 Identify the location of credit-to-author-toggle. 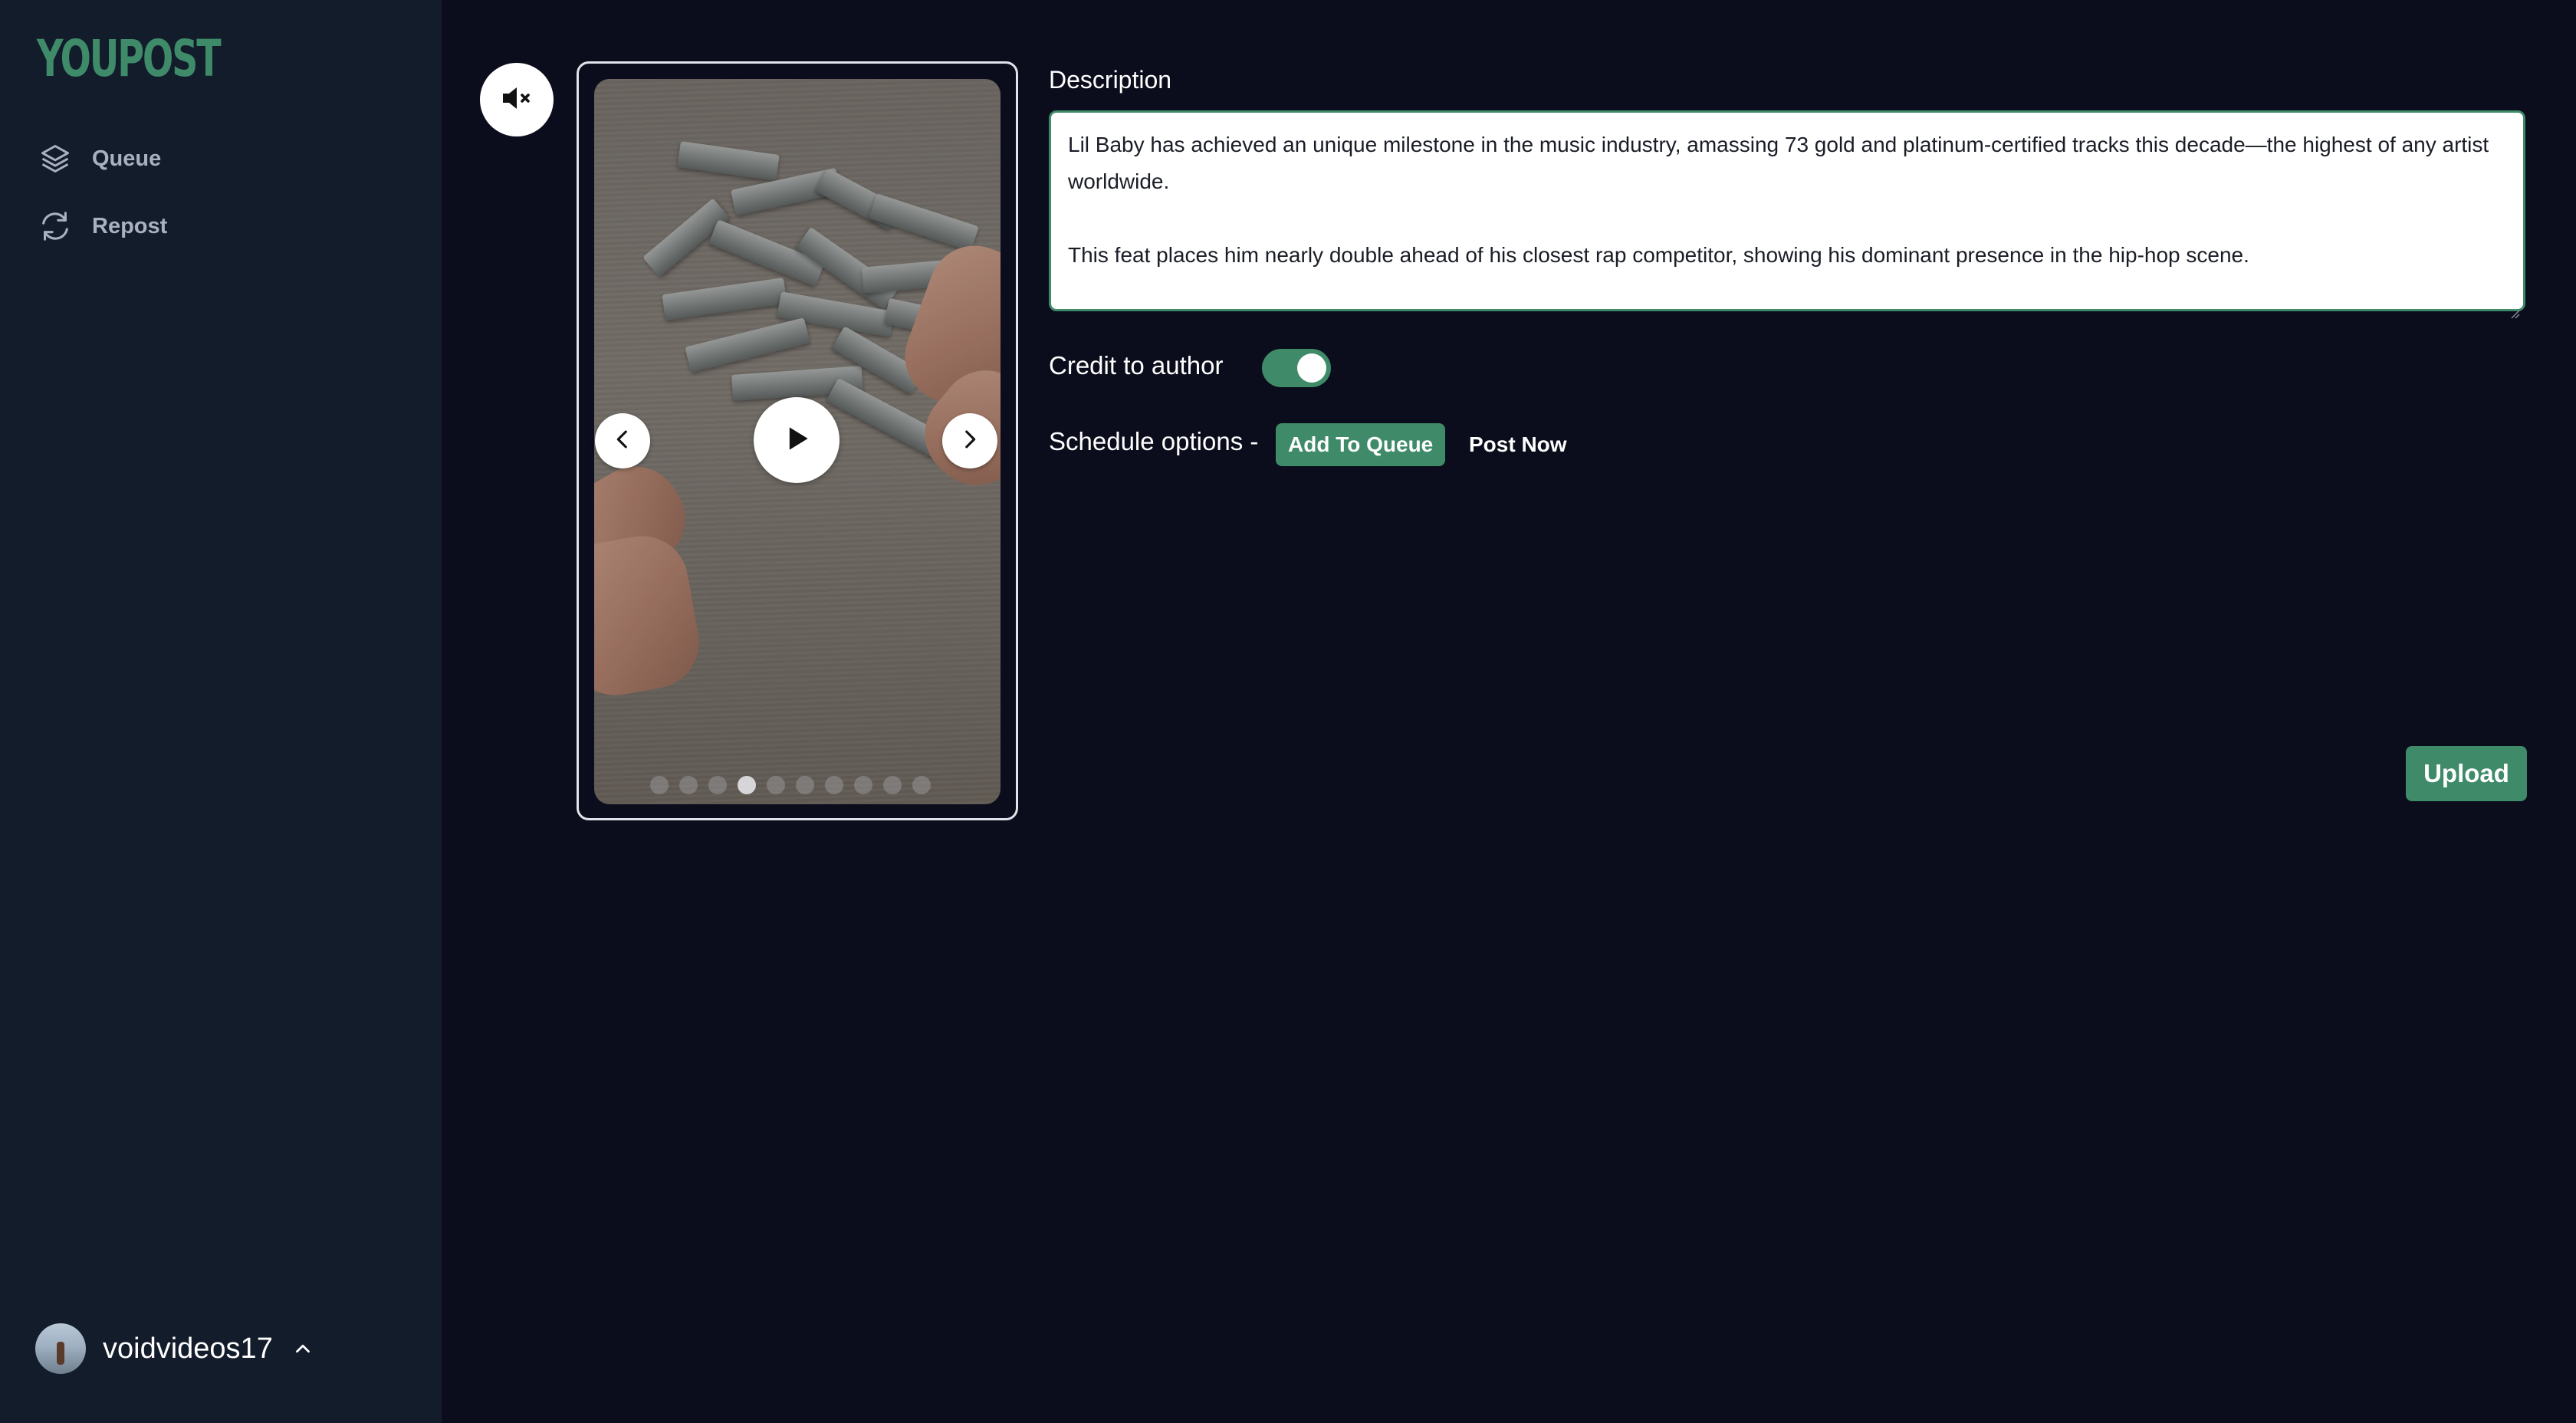
(1297, 368).